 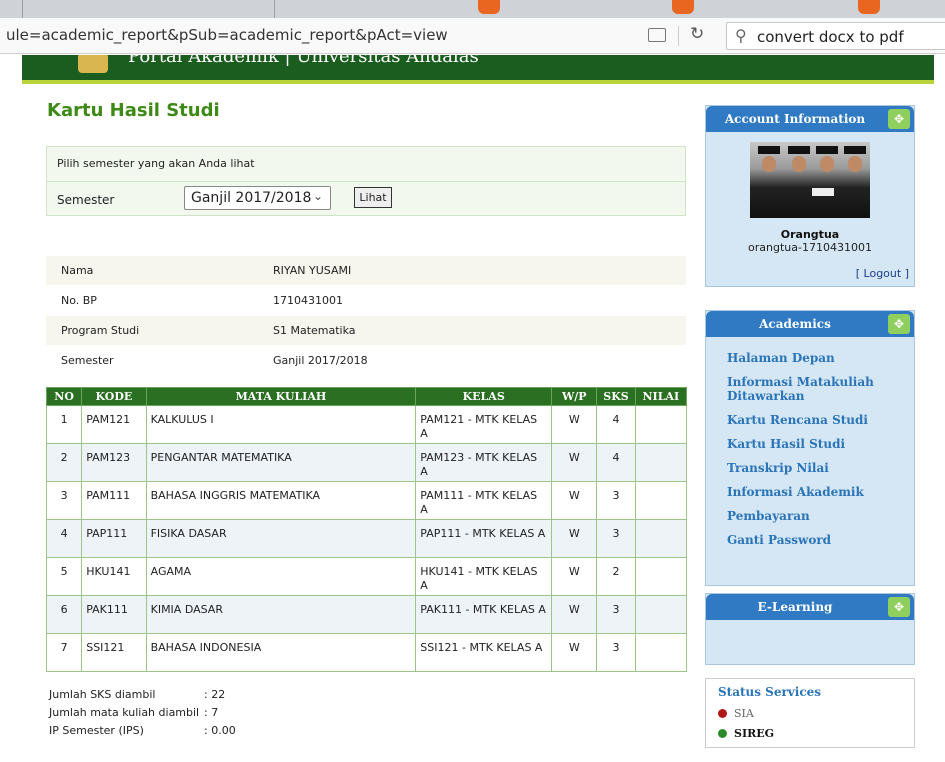 I want to click on cell-kode: PAK111, so click(x=114, y=614).